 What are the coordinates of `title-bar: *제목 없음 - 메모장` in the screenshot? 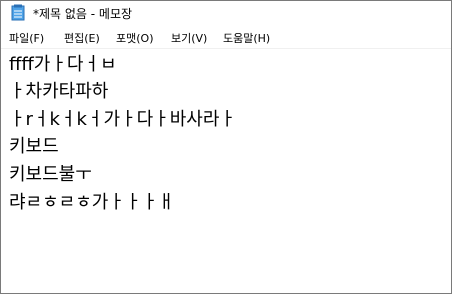 It's located at (226, 13).